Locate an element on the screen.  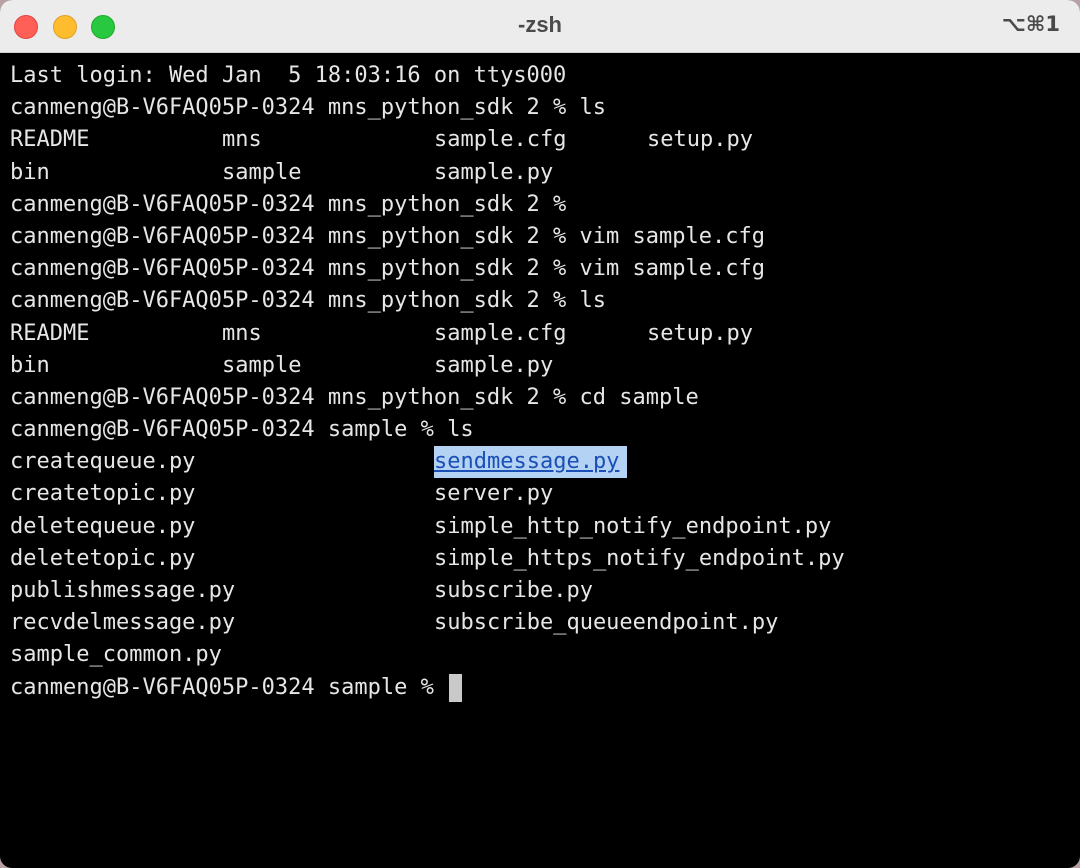
file-entry: deletequeue.py is located at coordinates (102, 527).